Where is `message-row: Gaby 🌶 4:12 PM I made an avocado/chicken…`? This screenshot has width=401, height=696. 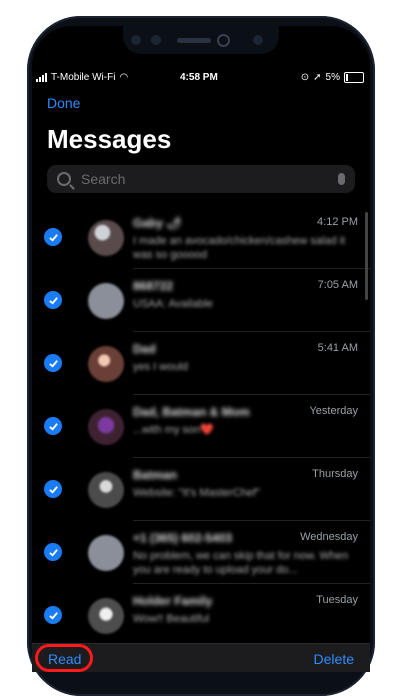
message-row: Gaby 🌶 4:12 PM I made an avocado/chicken… is located at coordinates (201, 237).